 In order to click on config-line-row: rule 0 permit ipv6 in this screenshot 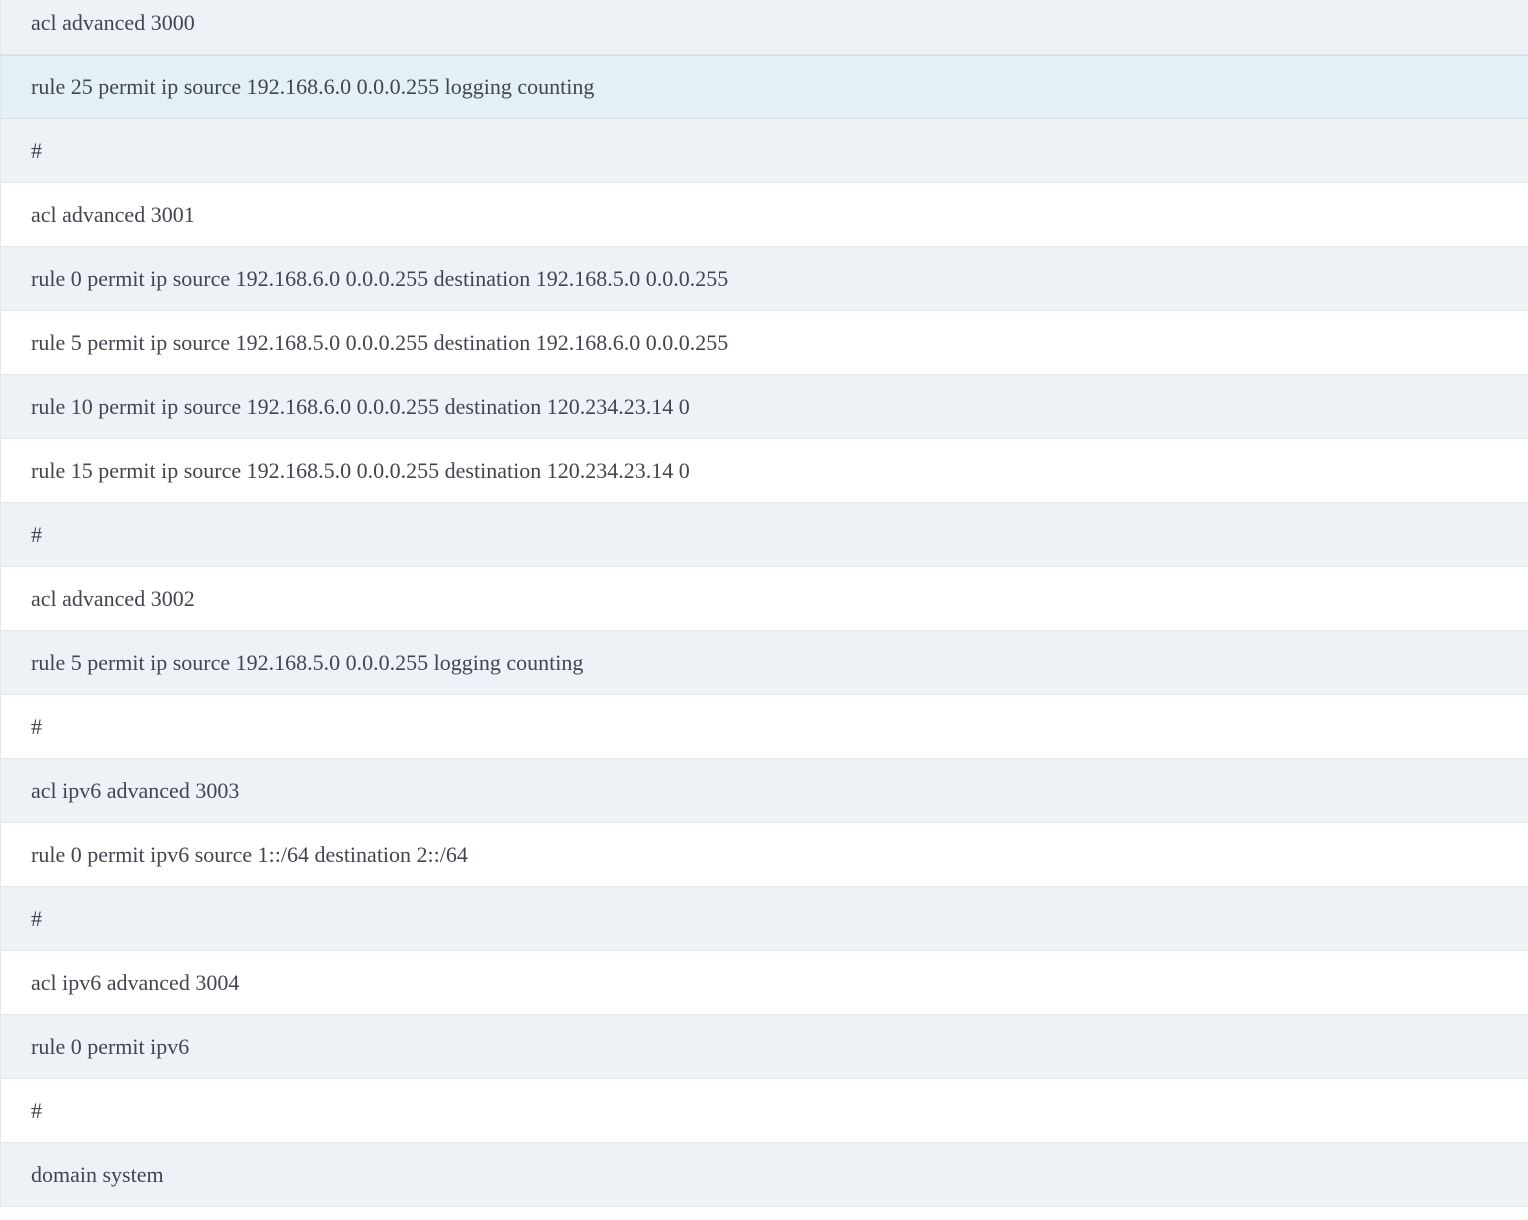, I will do `click(764, 1047)`.